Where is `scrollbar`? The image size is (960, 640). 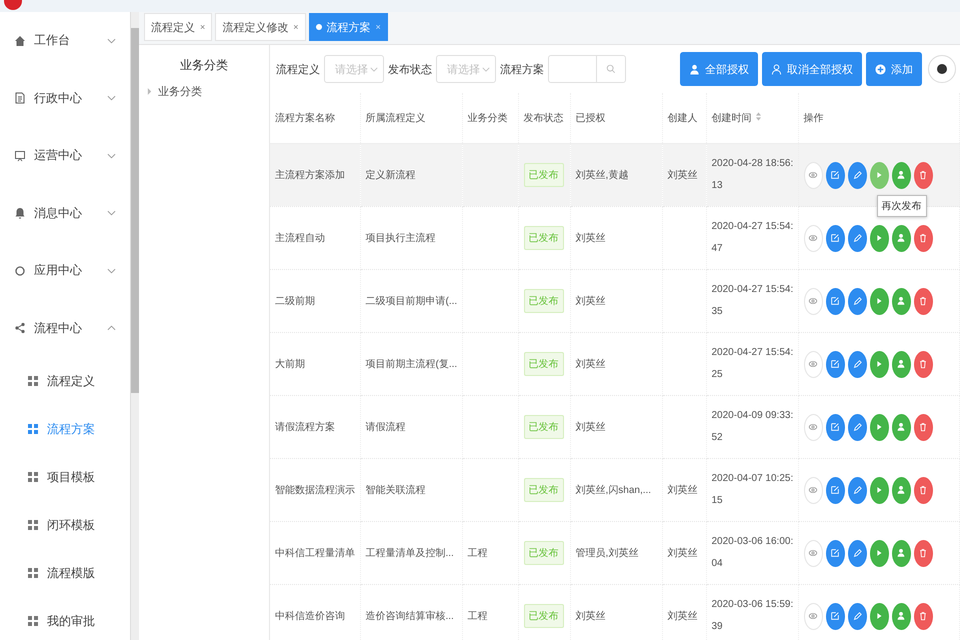
scrollbar is located at coordinates (134, 326).